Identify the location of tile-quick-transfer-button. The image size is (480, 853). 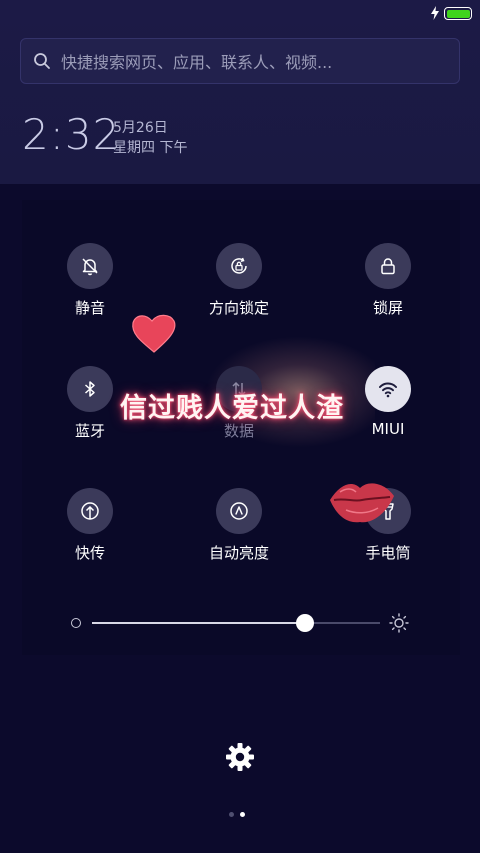
(90, 511).